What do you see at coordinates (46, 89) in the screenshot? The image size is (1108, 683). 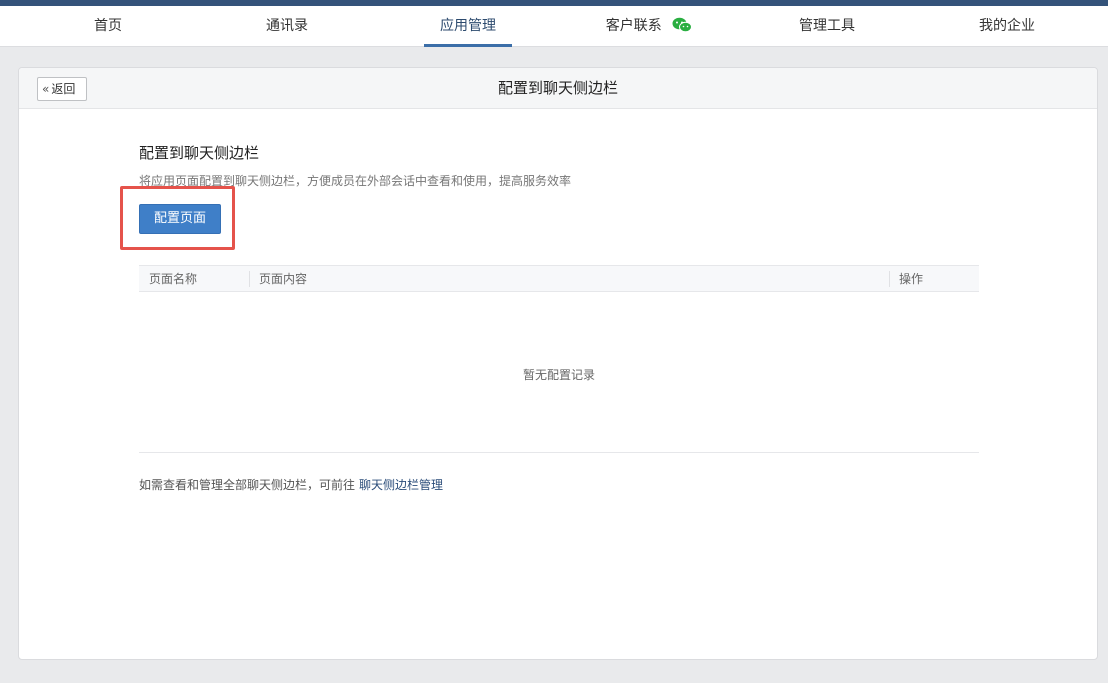 I see `double-chevron-left-icon: «` at bounding box center [46, 89].